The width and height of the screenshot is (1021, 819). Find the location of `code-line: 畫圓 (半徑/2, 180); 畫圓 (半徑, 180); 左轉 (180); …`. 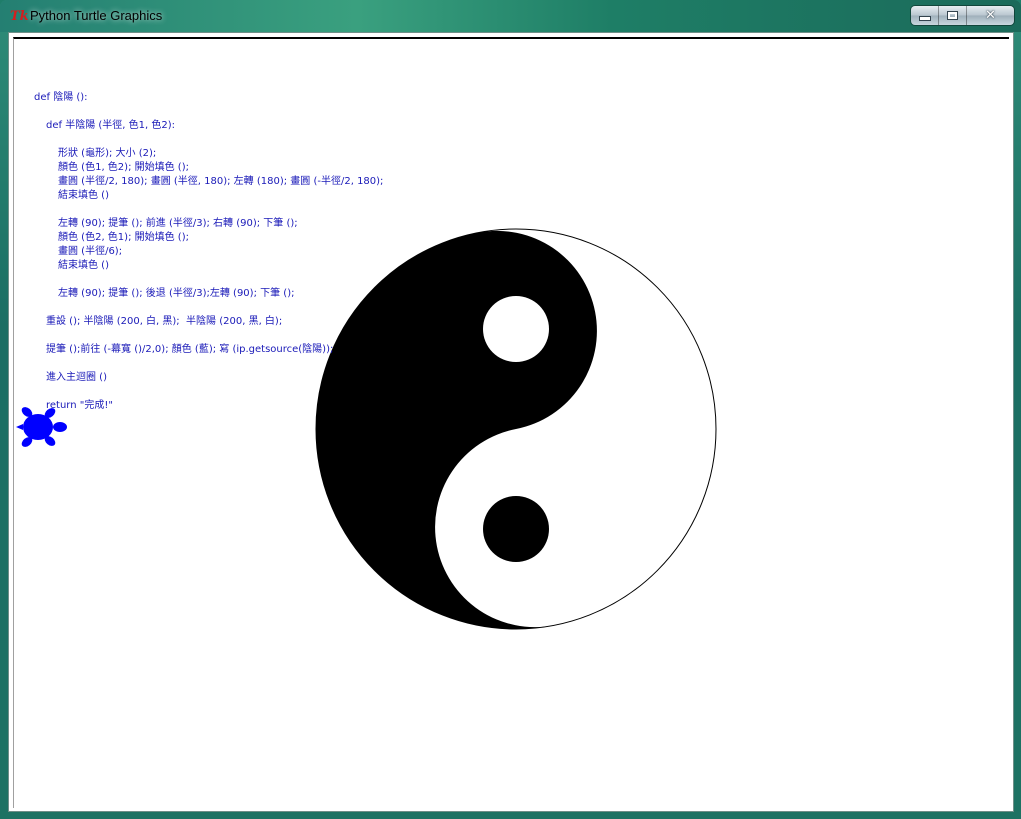

code-line: 畫圓 (半徑/2, 180); 畫圓 (半徑, 180); 左轉 (180); … is located at coordinates (221, 181).